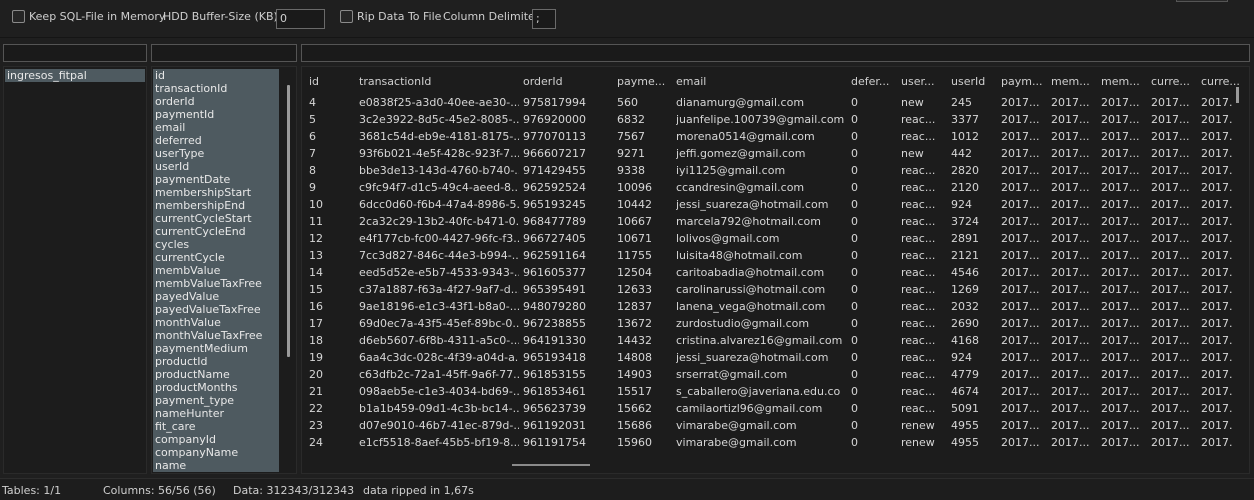 This screenshot has height=500, width=1254. What do you see at coordinates (288, 221) in the screenshot?
I see `columns-scrollbar` at bounding box center [288, 221].